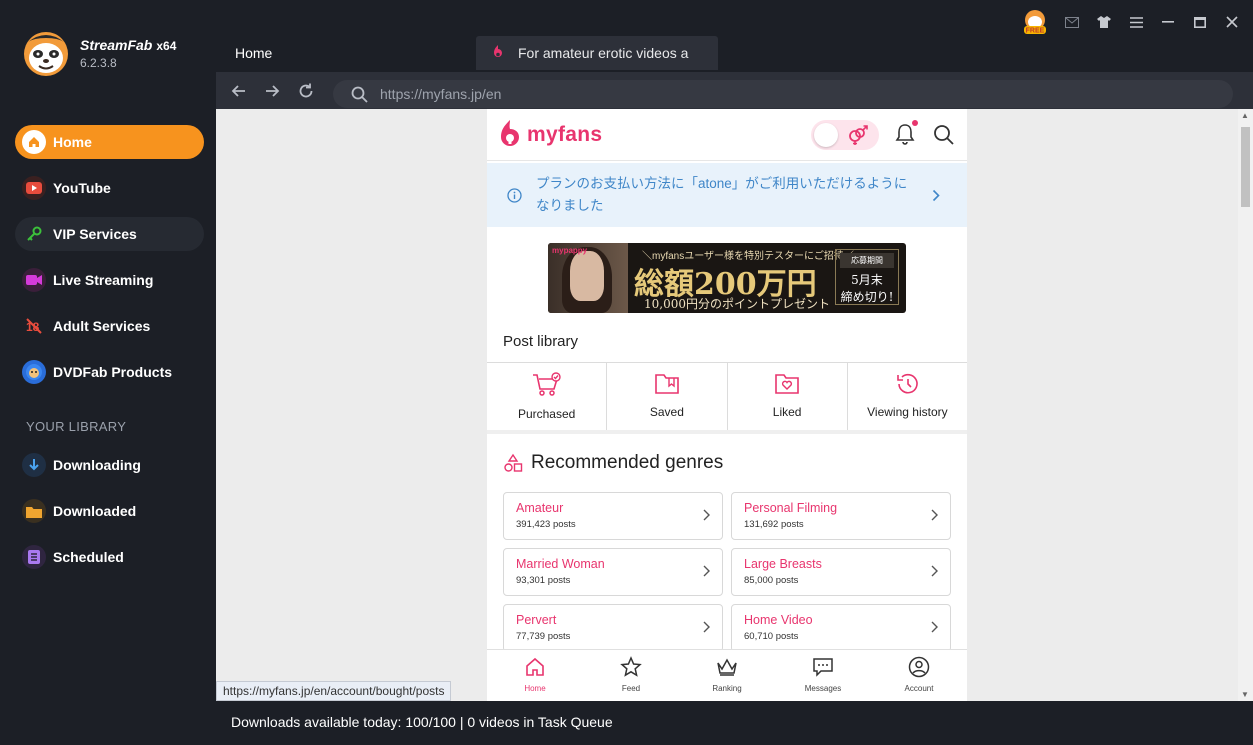 The image size is (1253, 745). What do you see at coordinates (546, 524) in the screenshot?
I see `genre-count: 391,423 posts` at bounding box center [546, 524].